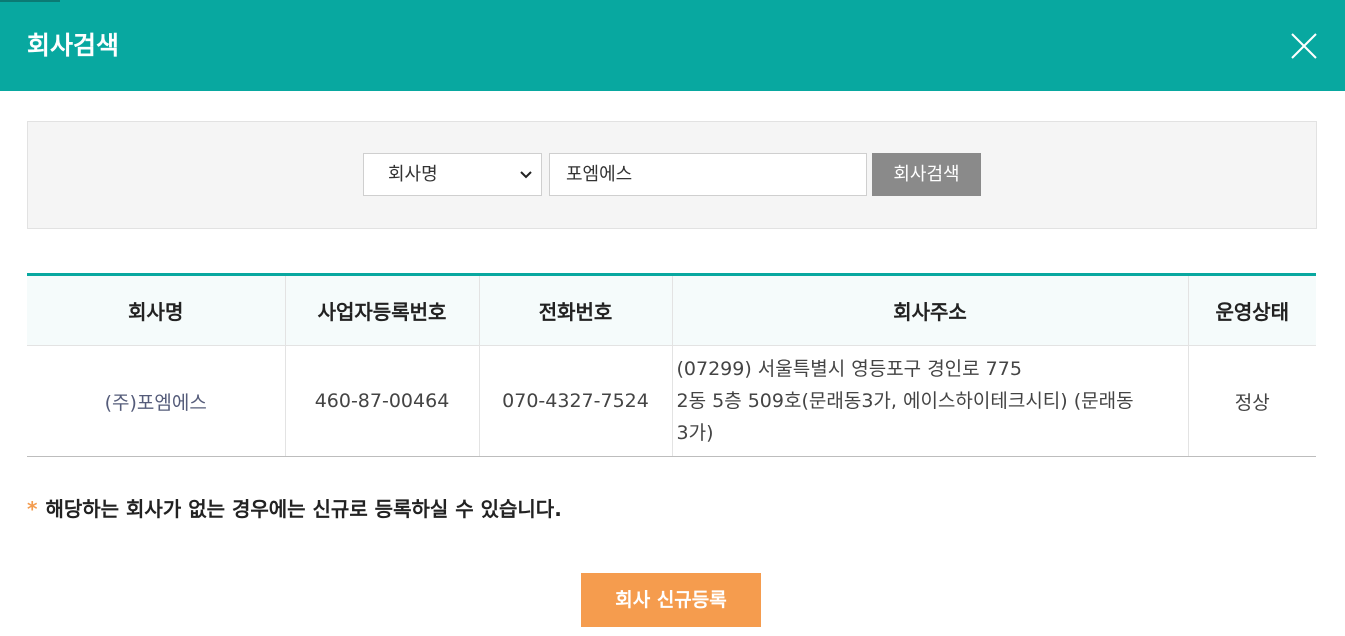 The image size is (1345, 636). Describe the element at coordinates (1251, 310) in the screenshot. I see `column-header-status: 운영상태` at that location.